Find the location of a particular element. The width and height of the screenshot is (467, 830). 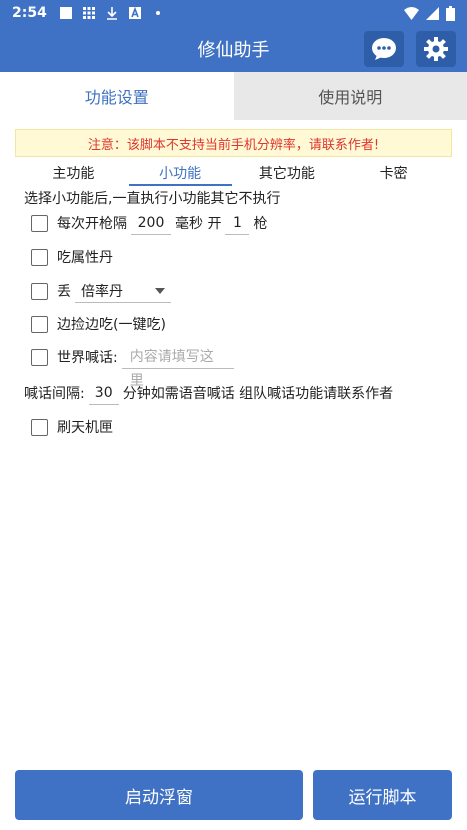

fire-label-c: 枪 is located at coordinates (260, 224).